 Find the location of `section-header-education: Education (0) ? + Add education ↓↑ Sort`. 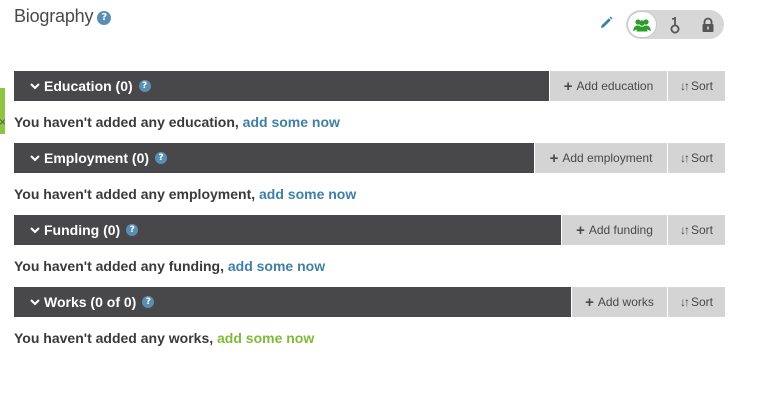

section-header-education: Education (0) ? + Add education ↓↑ Sort is located at coordinates (369, 86).